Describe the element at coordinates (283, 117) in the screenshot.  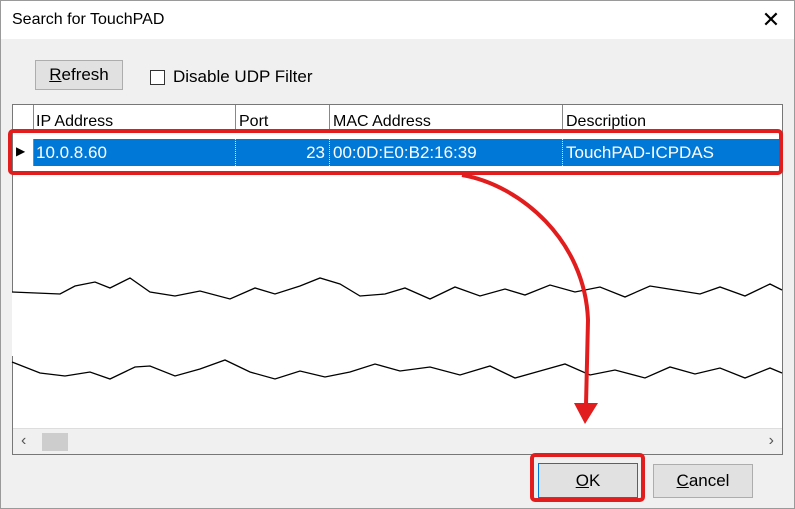
I see `column-header-port: Port` at that location.